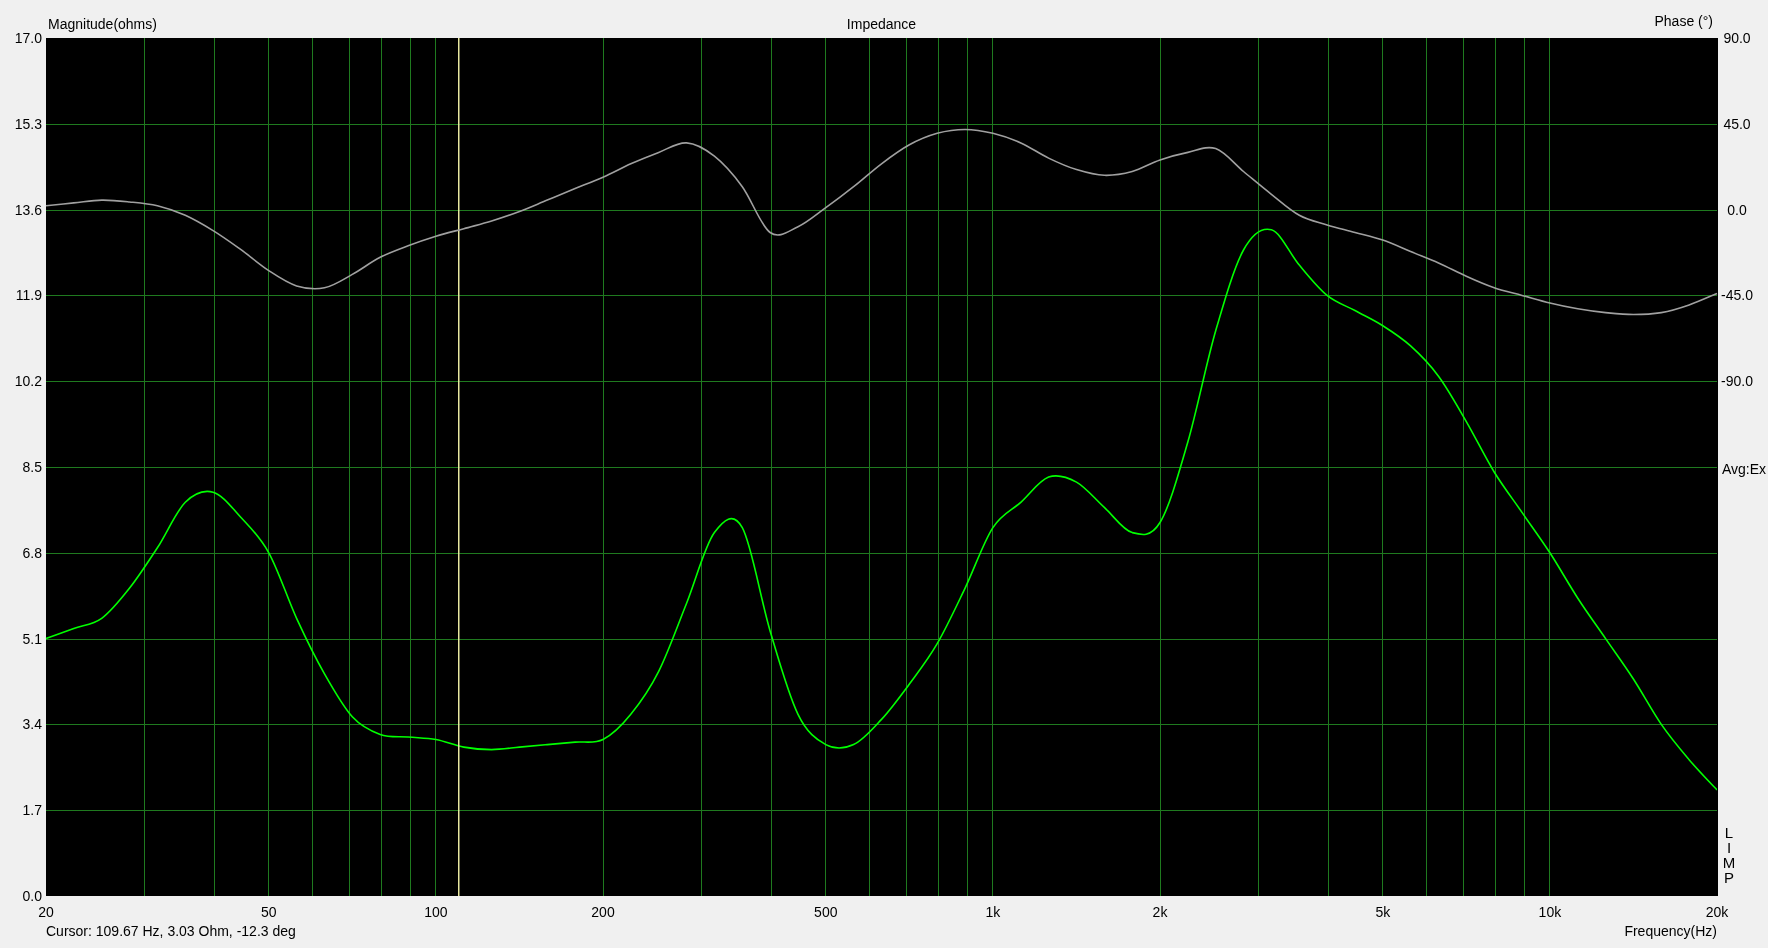  Describe the element at coordinates (28, 381) in the screenshot. I see `y-tick-label: 10.2` at that location.